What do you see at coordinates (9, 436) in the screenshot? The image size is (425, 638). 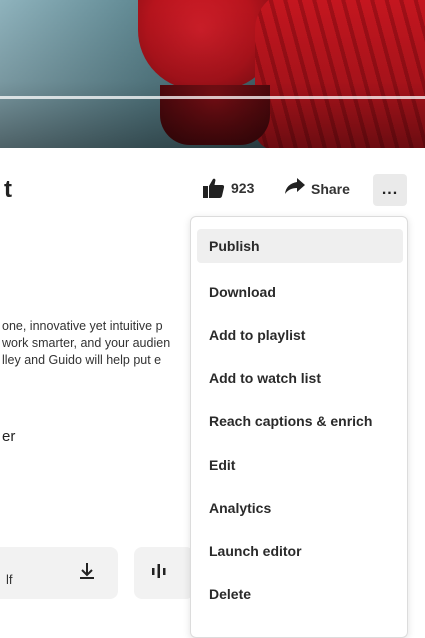 I see `description-fragment: er` at bounding box center [9, 436].